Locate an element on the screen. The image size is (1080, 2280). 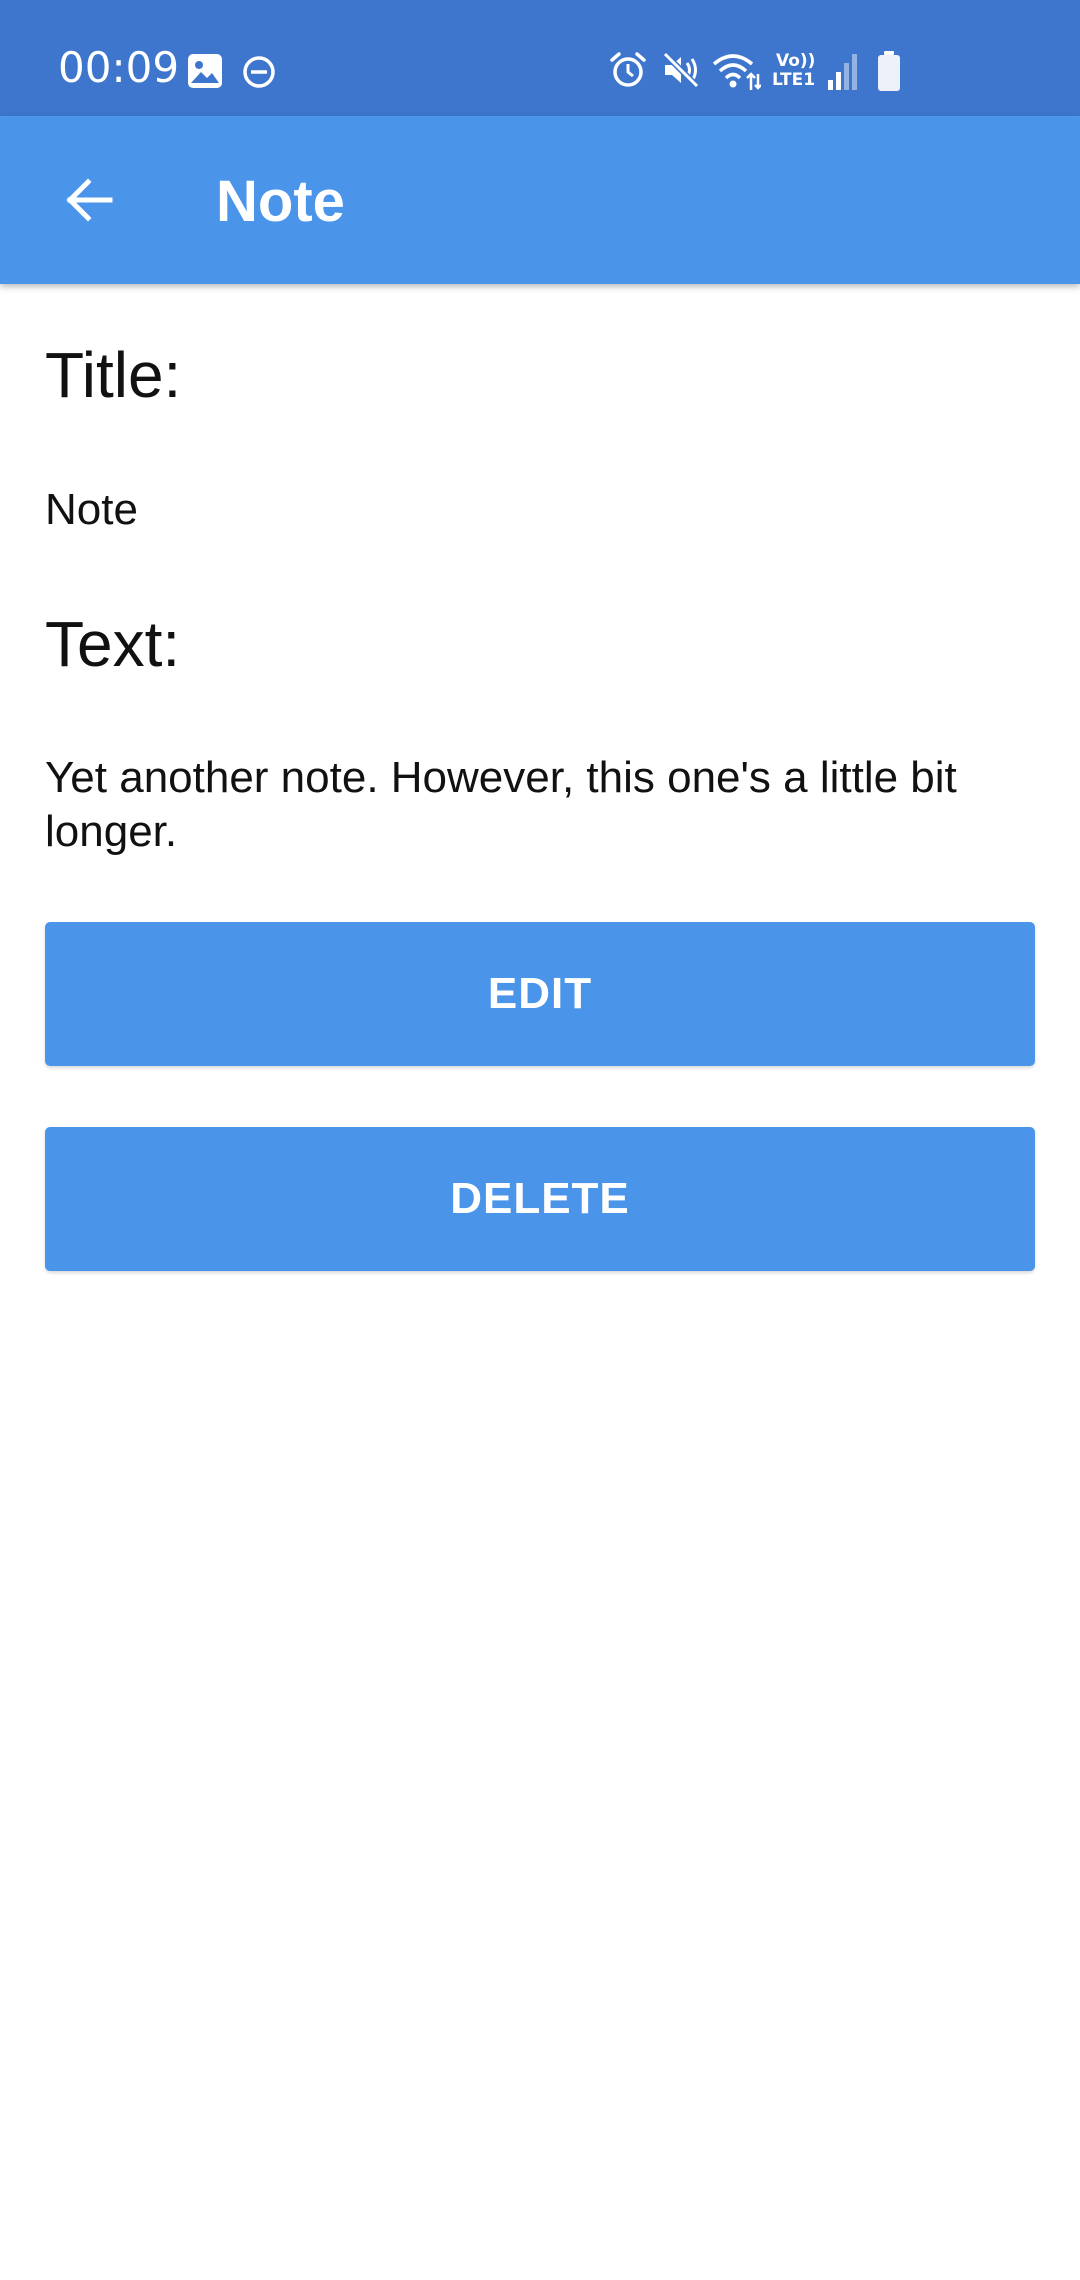
delete-button: DELETE is located at coordinates (540, 1199).